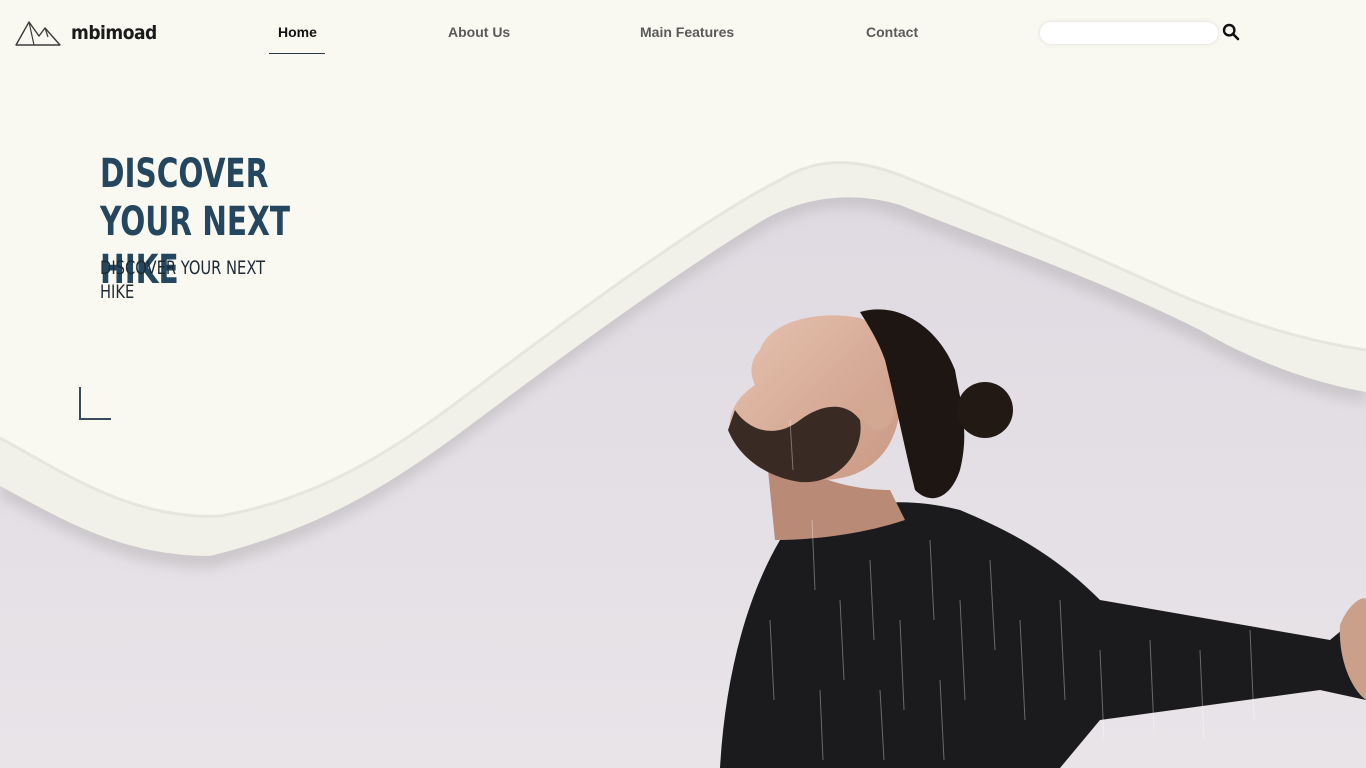 The height and width of the screenshot is (768, 1366). What do you see at coordinates (1129, 33) in the screenshot?
I see `search-input` at bounding box center [1129, 33].